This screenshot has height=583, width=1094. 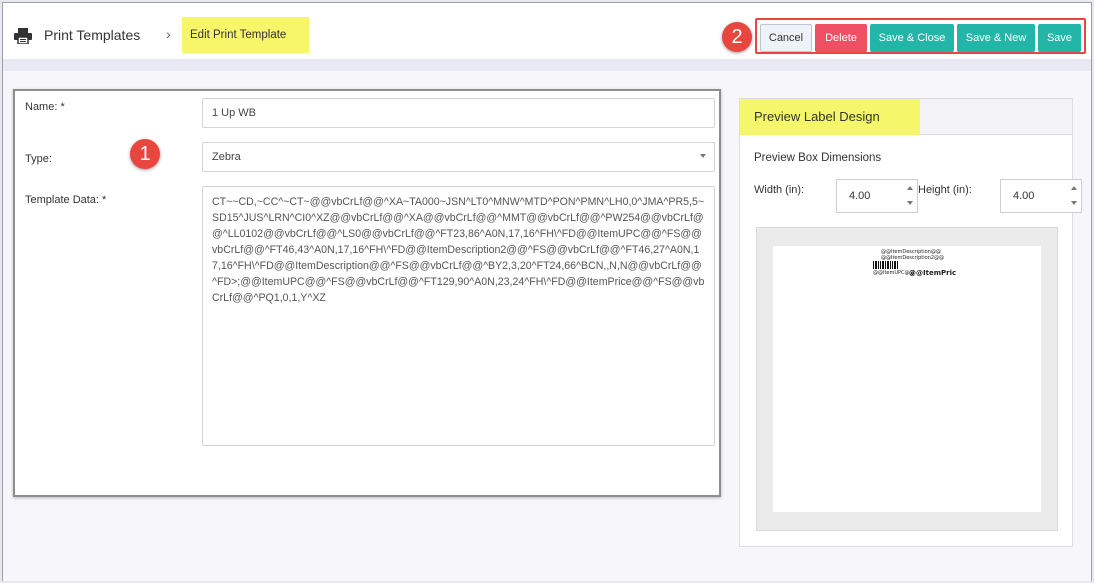 What do you see at coordinates (226, 157) in the screenshot?
I see `type-select-value: Zebra` at bounding box center [226, 157].